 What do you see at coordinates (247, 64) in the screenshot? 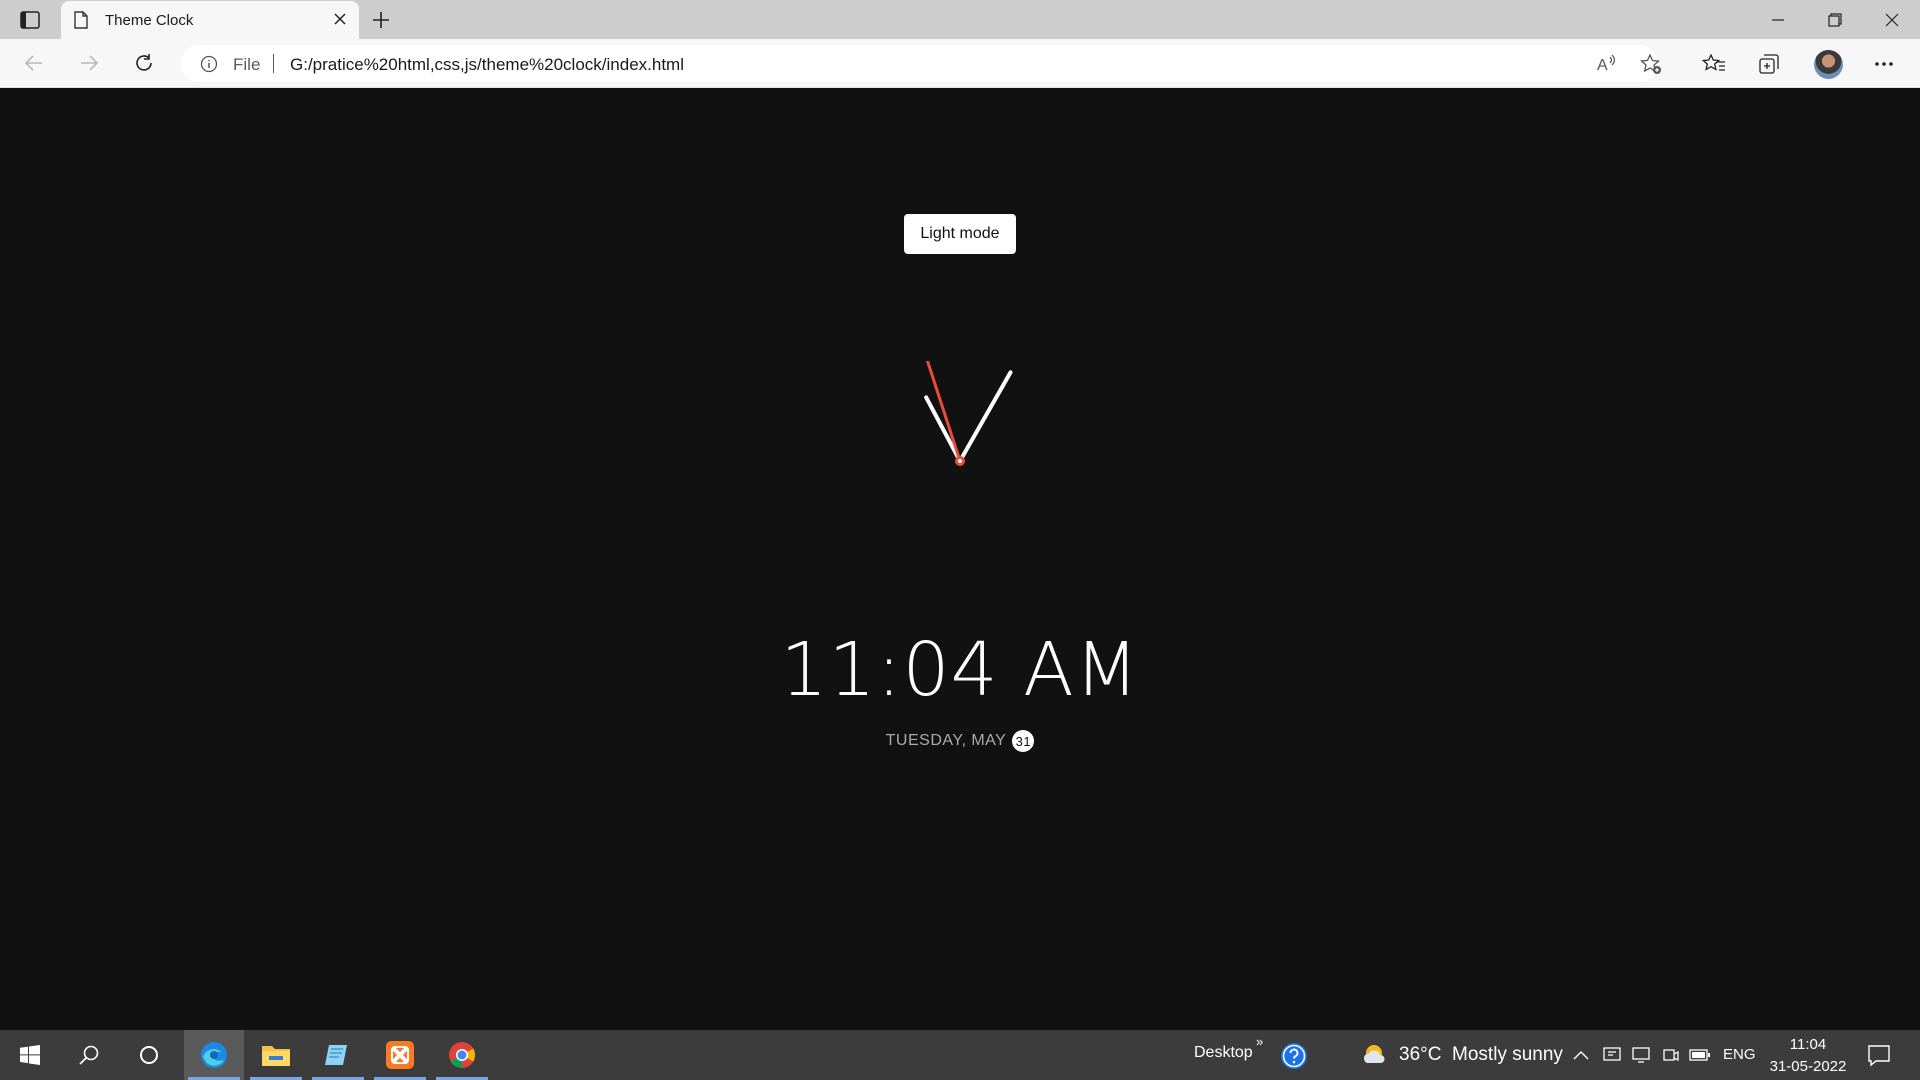
I see `file-label: File` at bounding box center [247, 64].